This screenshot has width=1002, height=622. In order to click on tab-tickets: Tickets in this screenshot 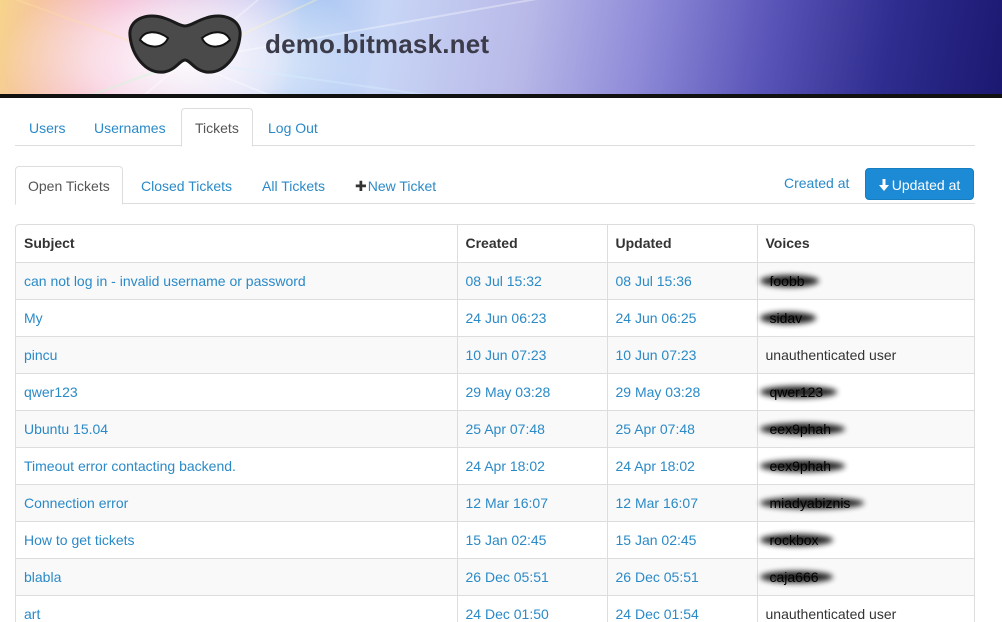, I will do `click(217, 127)`.